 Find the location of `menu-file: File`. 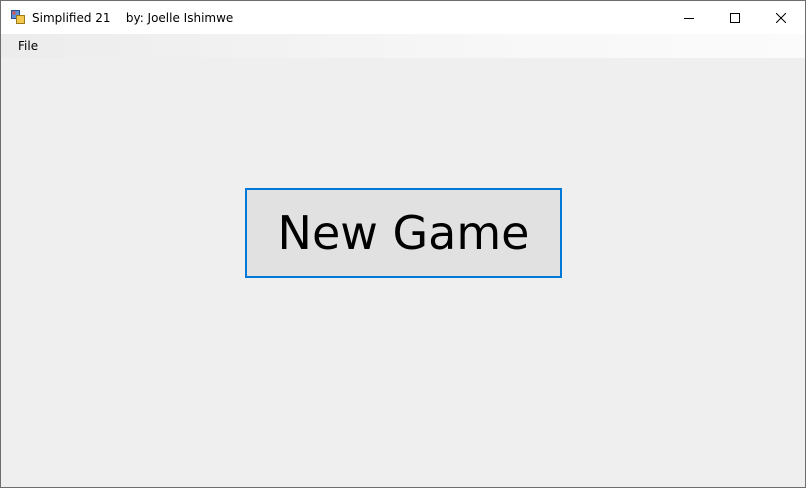

menu-file: File is located at coordinates (28, 46).